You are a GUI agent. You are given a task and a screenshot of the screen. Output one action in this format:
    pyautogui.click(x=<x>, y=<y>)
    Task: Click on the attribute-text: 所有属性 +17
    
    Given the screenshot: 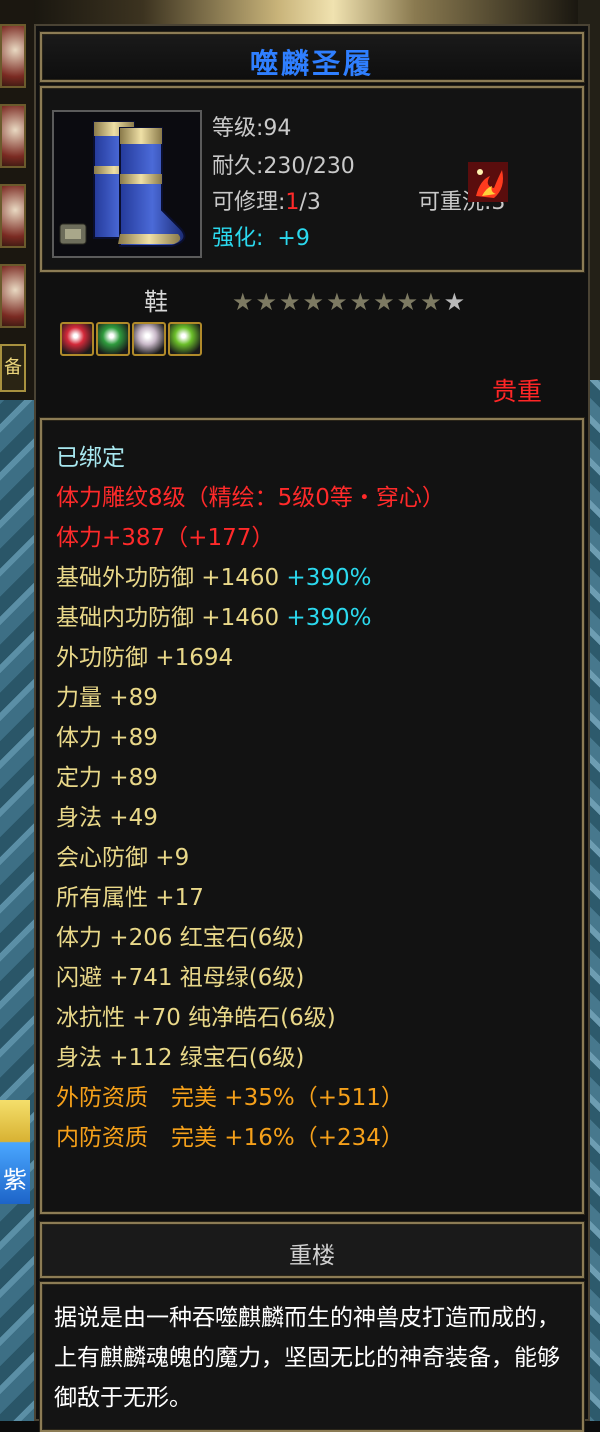 What is the action you would take?
    pyautogui.click(x=130, y=898)
    